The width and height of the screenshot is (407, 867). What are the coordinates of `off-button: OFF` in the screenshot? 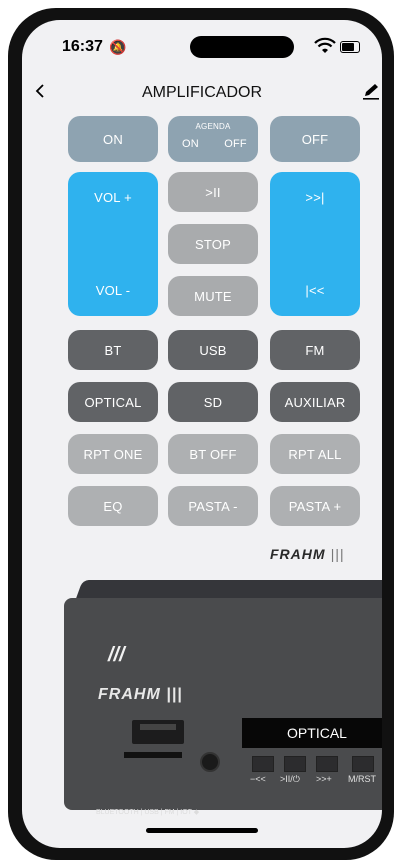 It's located at (315, 139).